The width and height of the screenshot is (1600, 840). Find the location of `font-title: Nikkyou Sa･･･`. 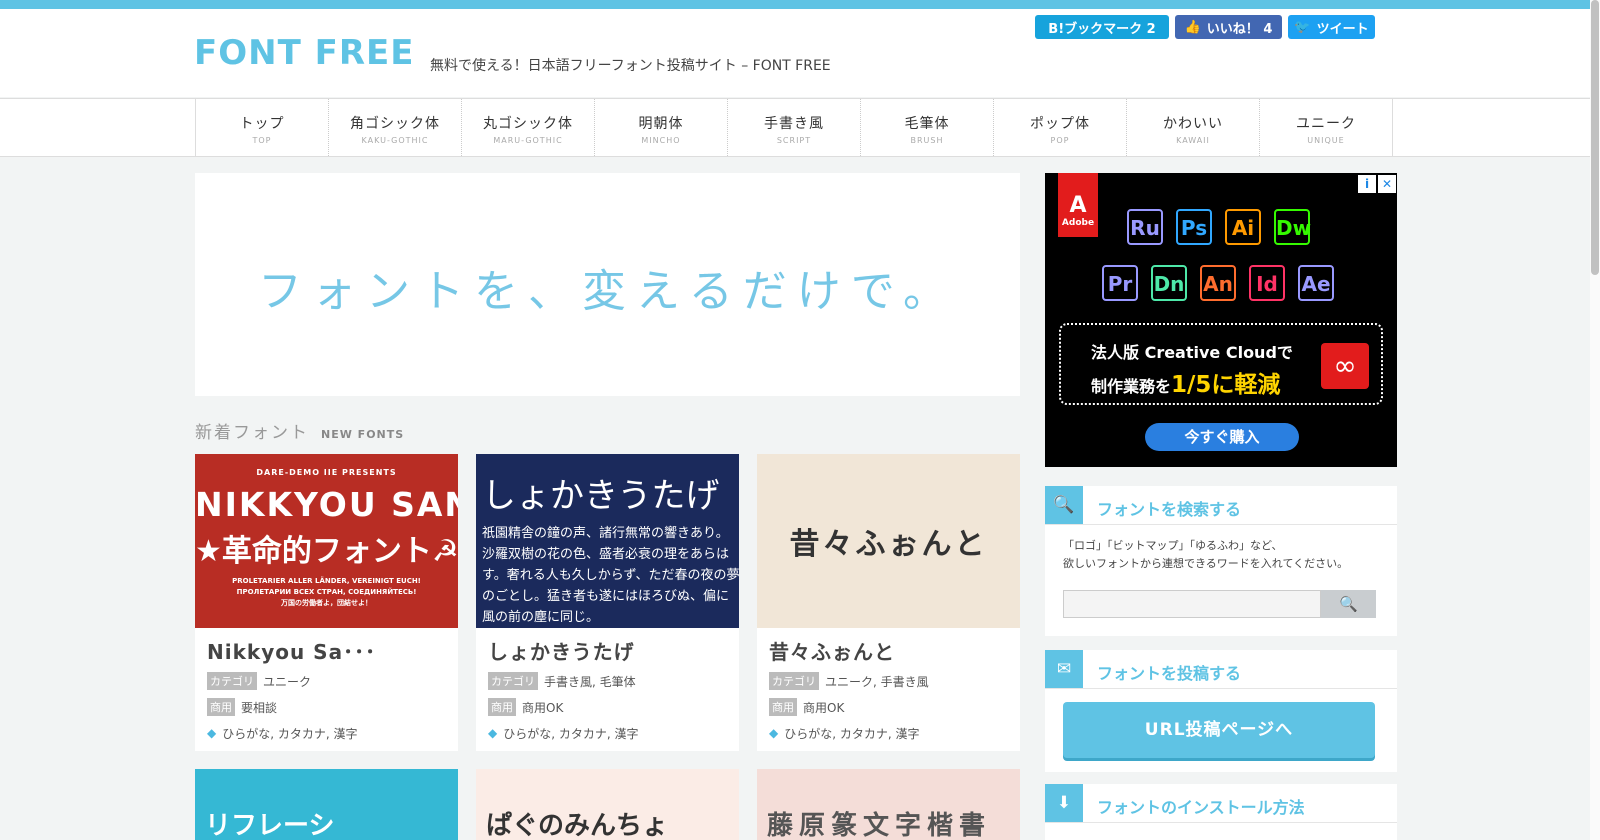

font-title: Nikkyou Sa･･･ is located at coordinates (332, 650).